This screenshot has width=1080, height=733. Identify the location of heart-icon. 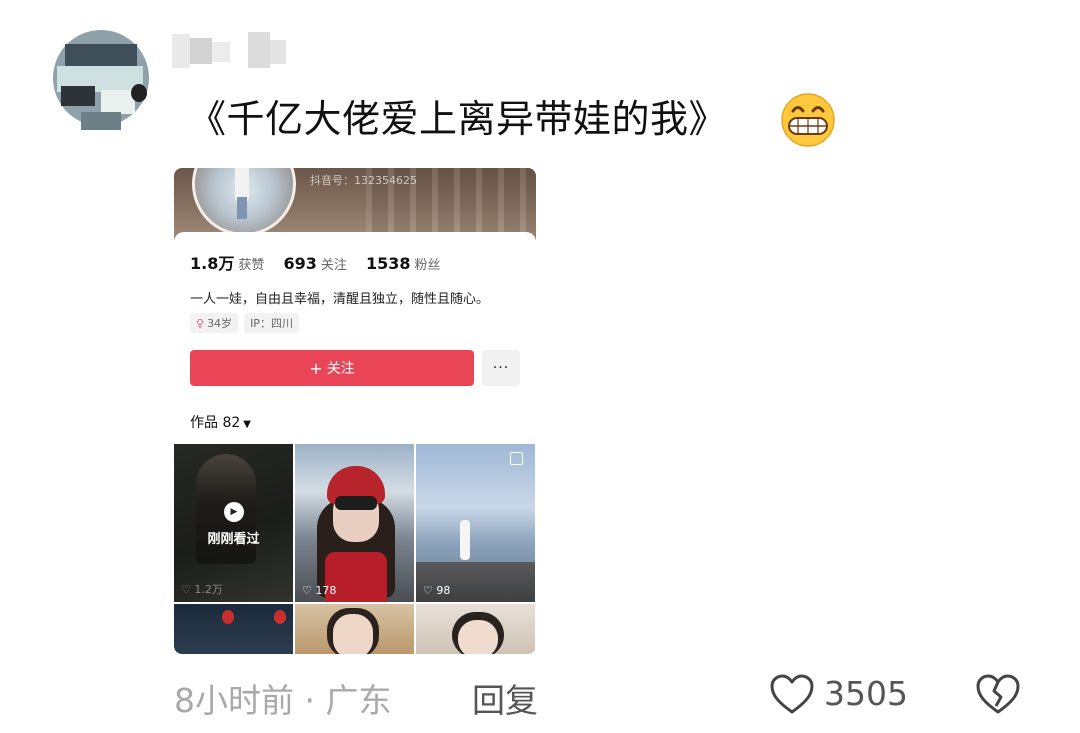
(792, 694).